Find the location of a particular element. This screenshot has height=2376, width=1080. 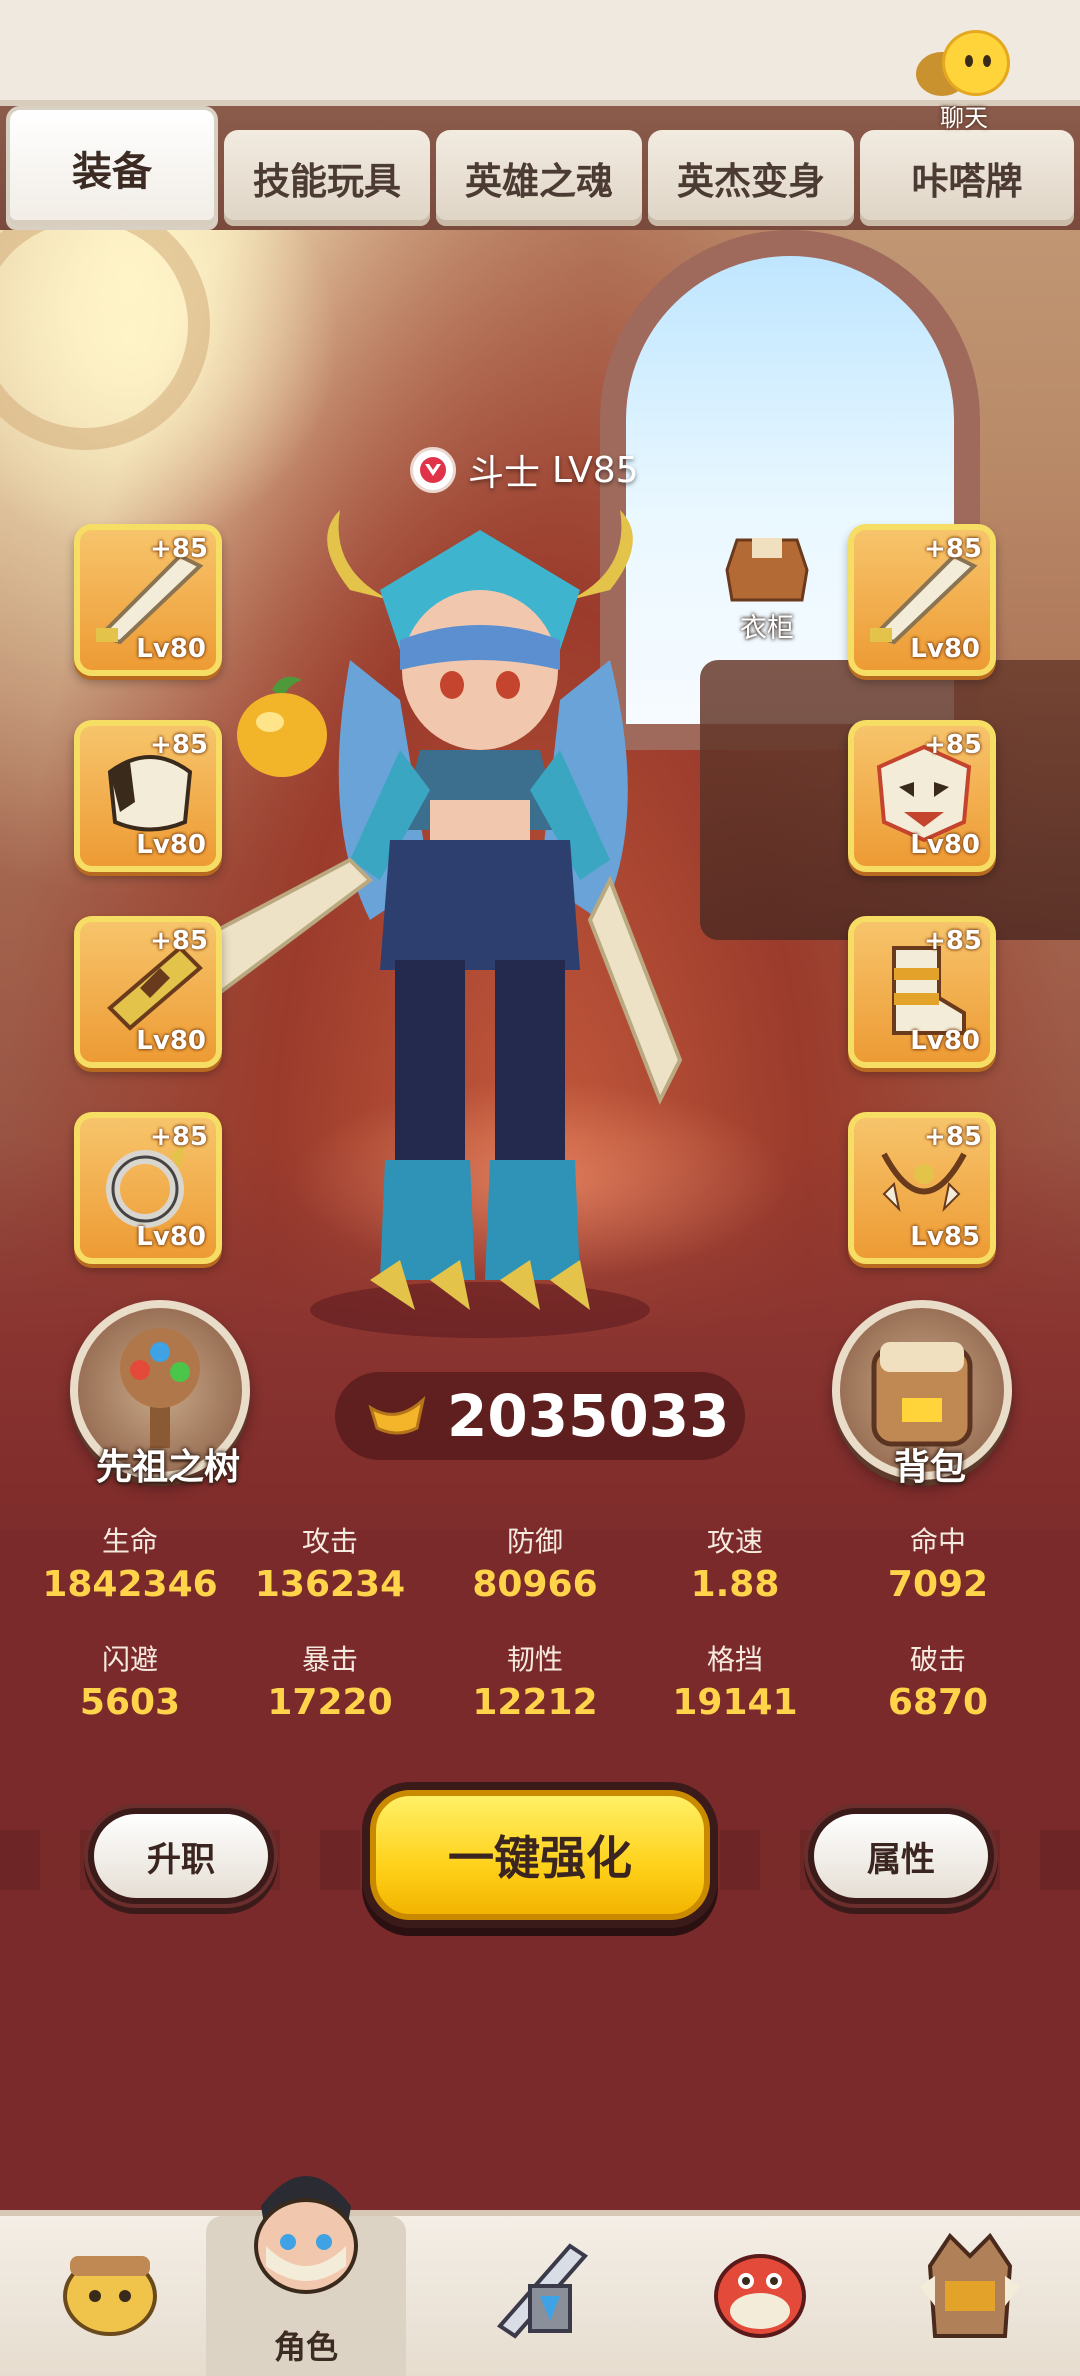

stat-block: 格挡 19141 is located at coordinates (735, 1683).